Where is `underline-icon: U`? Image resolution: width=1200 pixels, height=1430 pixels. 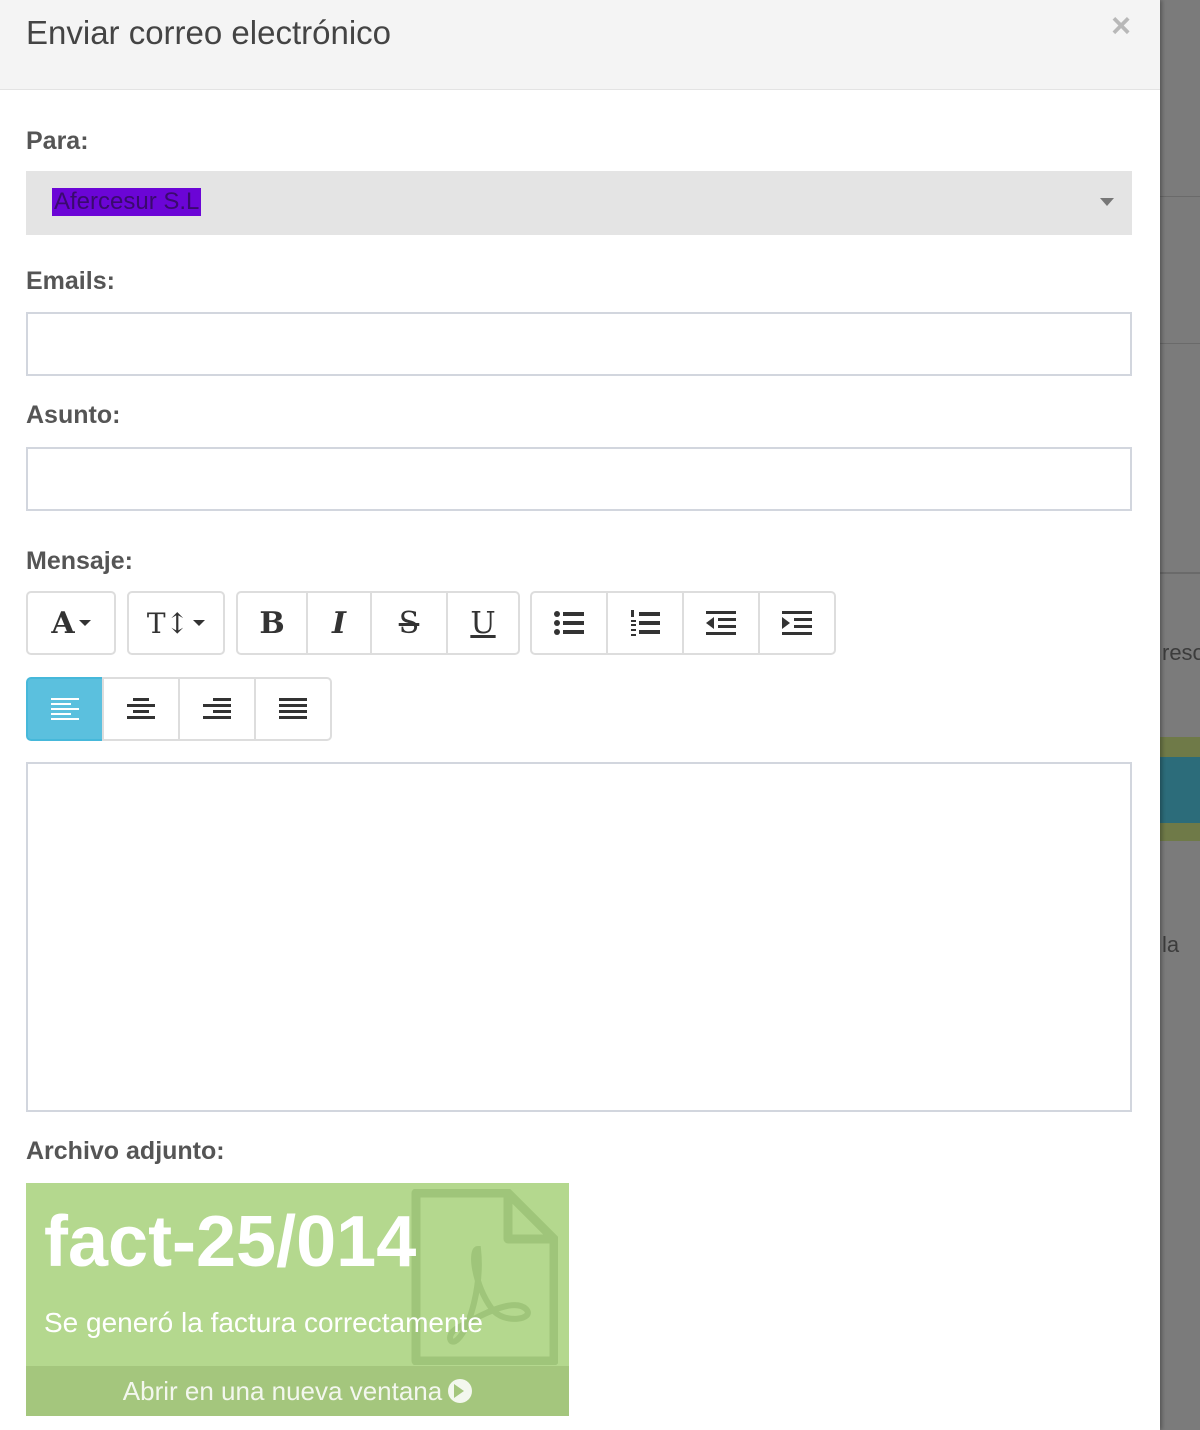
underline-icon: U is located at coordinates (483, 623).